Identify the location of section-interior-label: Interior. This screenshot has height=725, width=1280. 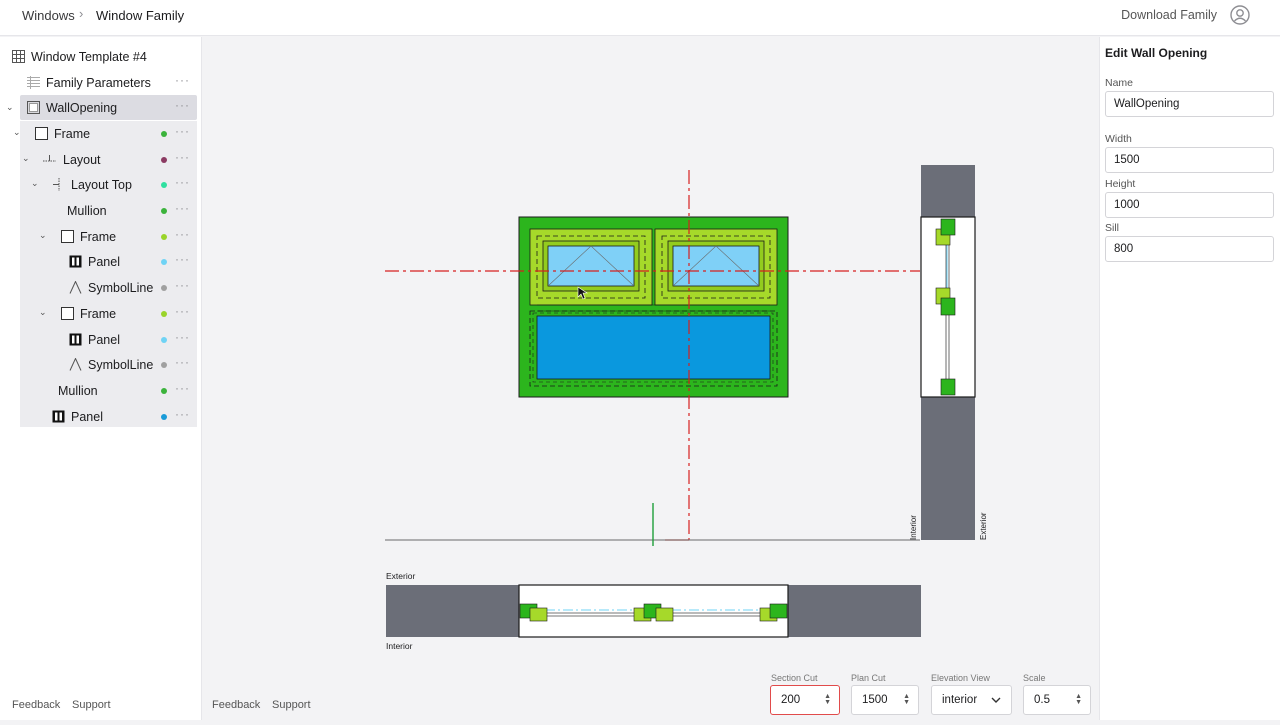
(913, 527).